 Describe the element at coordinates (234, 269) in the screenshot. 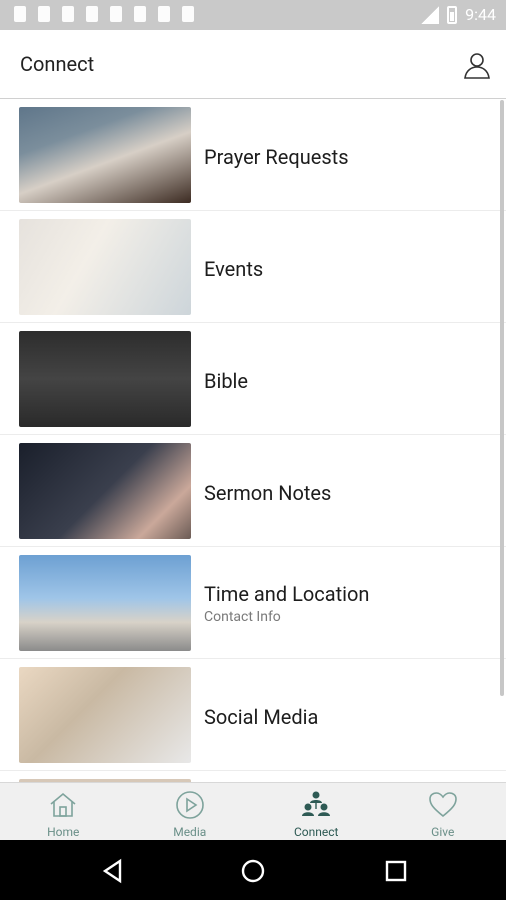

I see `item-label: Events` at that location.